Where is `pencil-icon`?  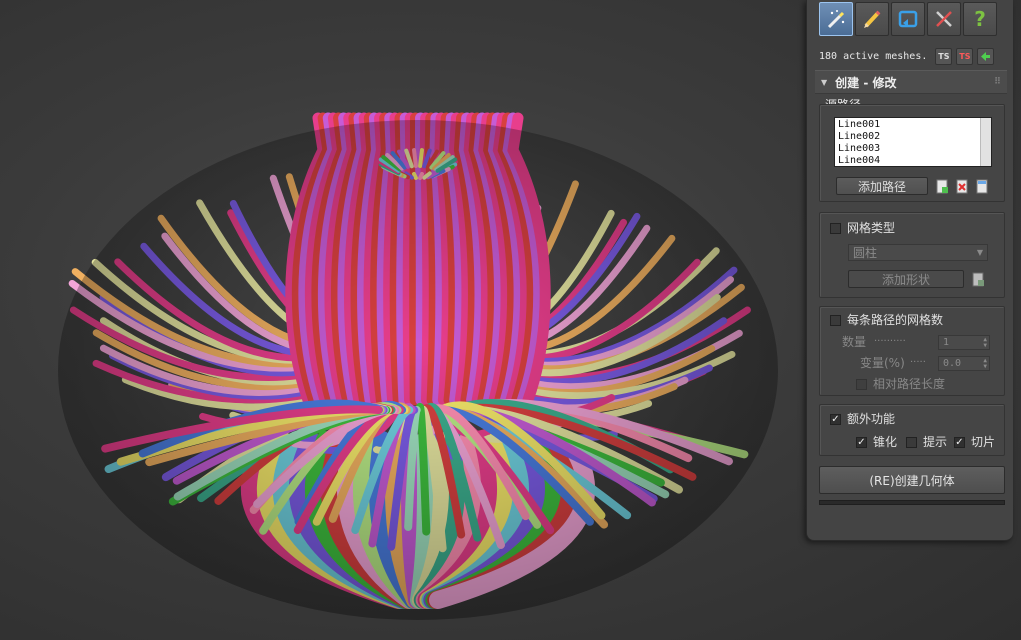 pencil-icon is located at coordinates (872, 19).